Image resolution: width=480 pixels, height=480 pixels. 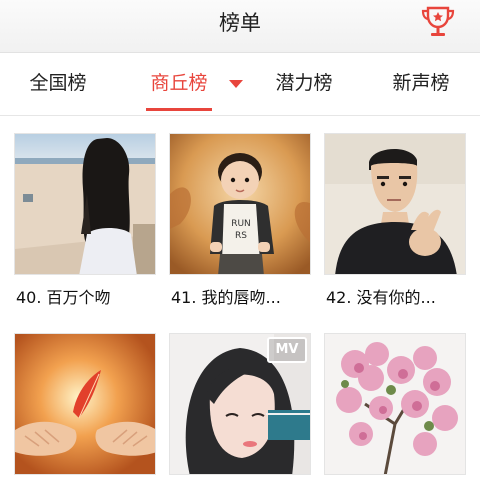 I want to click on song-title: 40. 百万个吻, so click(x=63, y=297).